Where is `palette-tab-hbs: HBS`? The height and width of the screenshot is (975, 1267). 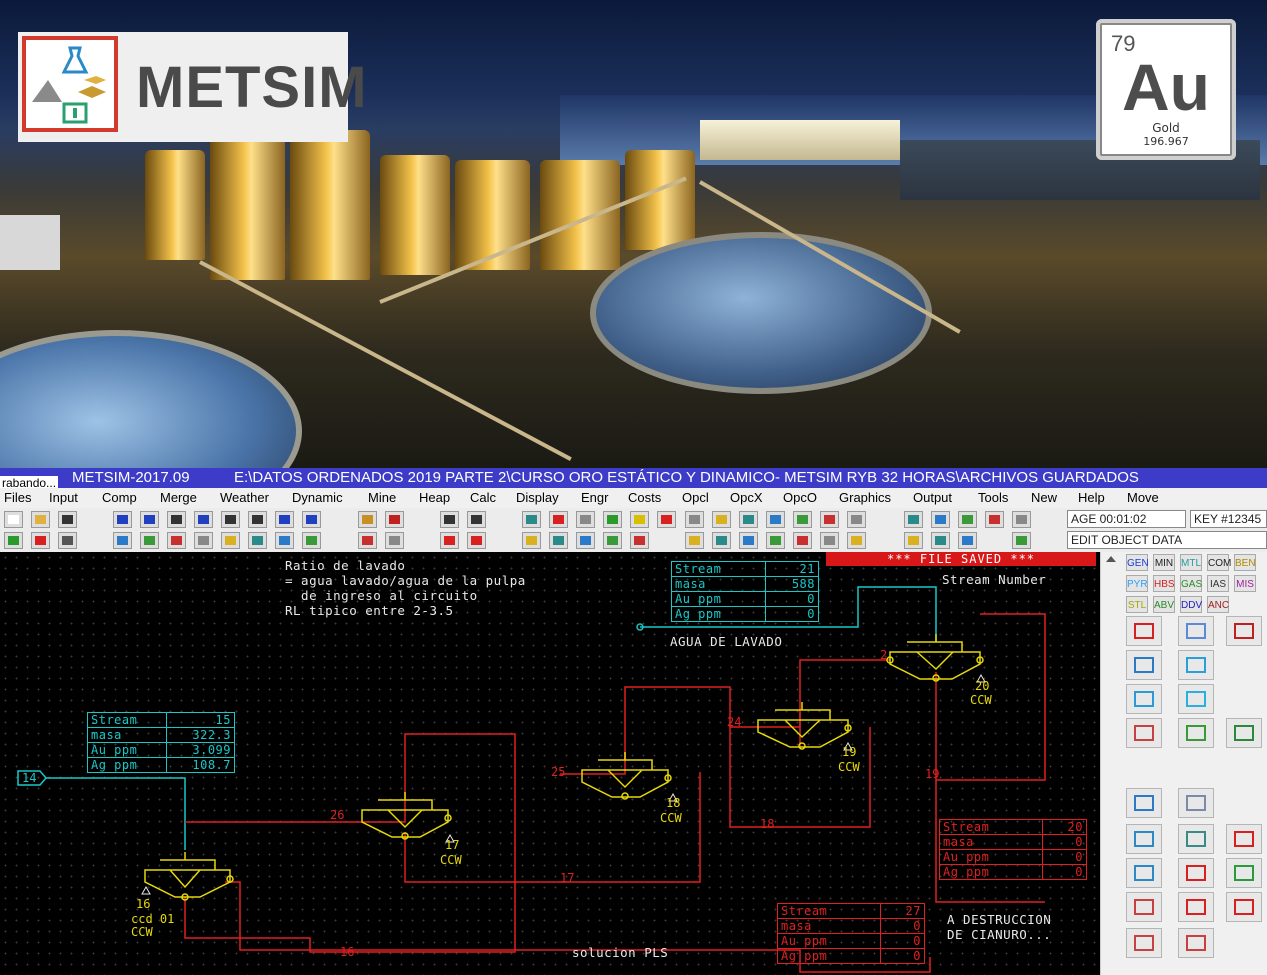
palette-tab-hbs: HBS is located at coordinates (1164, 583).